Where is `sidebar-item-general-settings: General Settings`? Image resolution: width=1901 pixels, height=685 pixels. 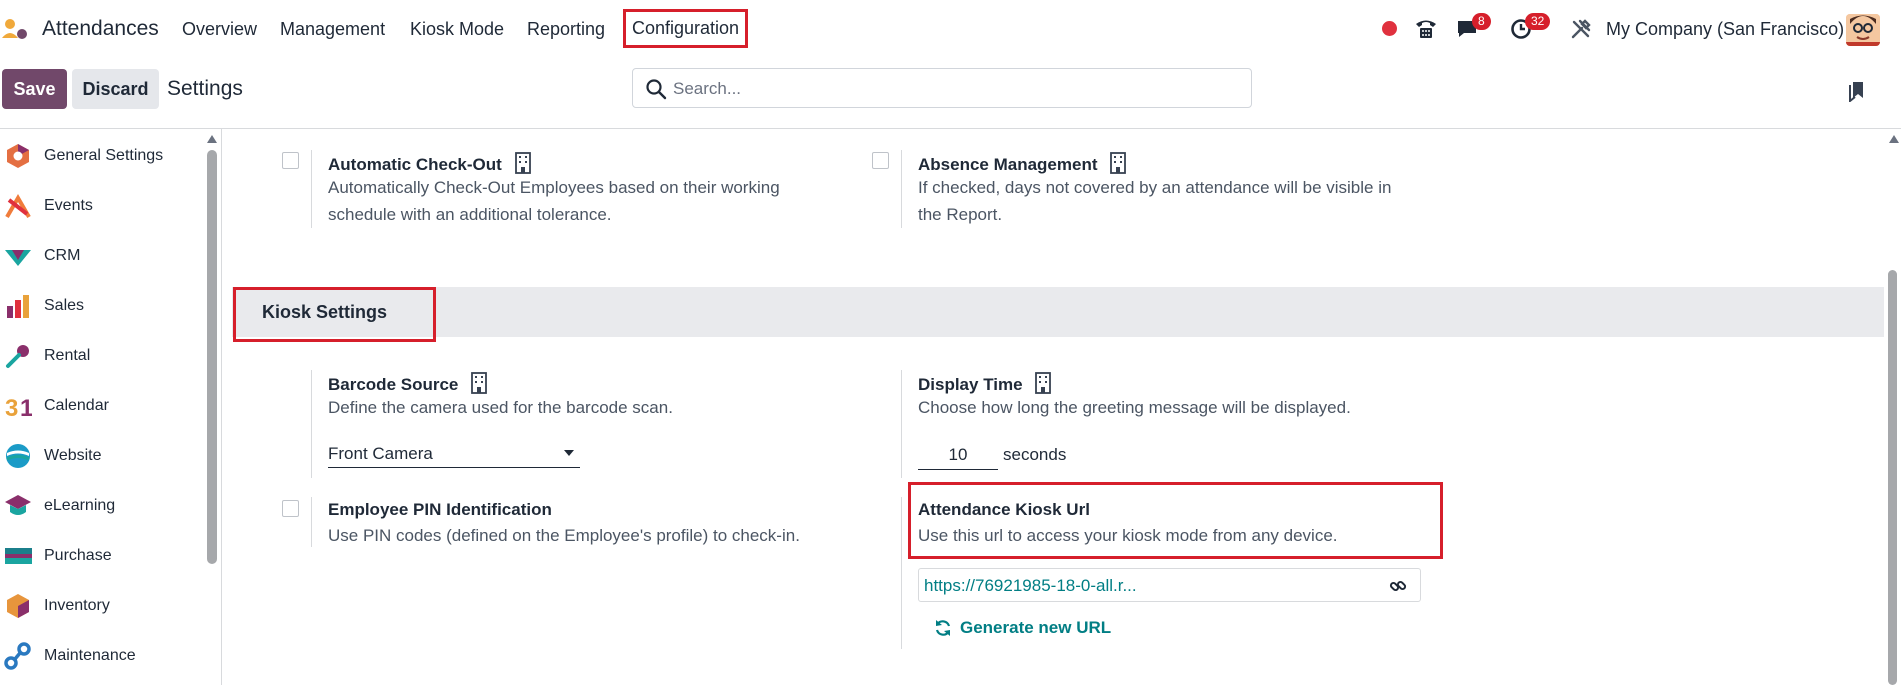
sidebar-item-general-settings: General Settings is located at coordinates (100, 156).